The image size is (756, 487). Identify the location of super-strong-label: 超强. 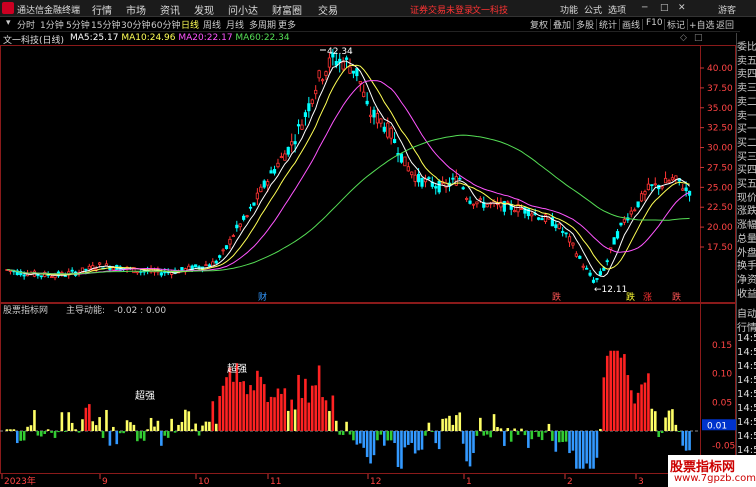
(145, 395).